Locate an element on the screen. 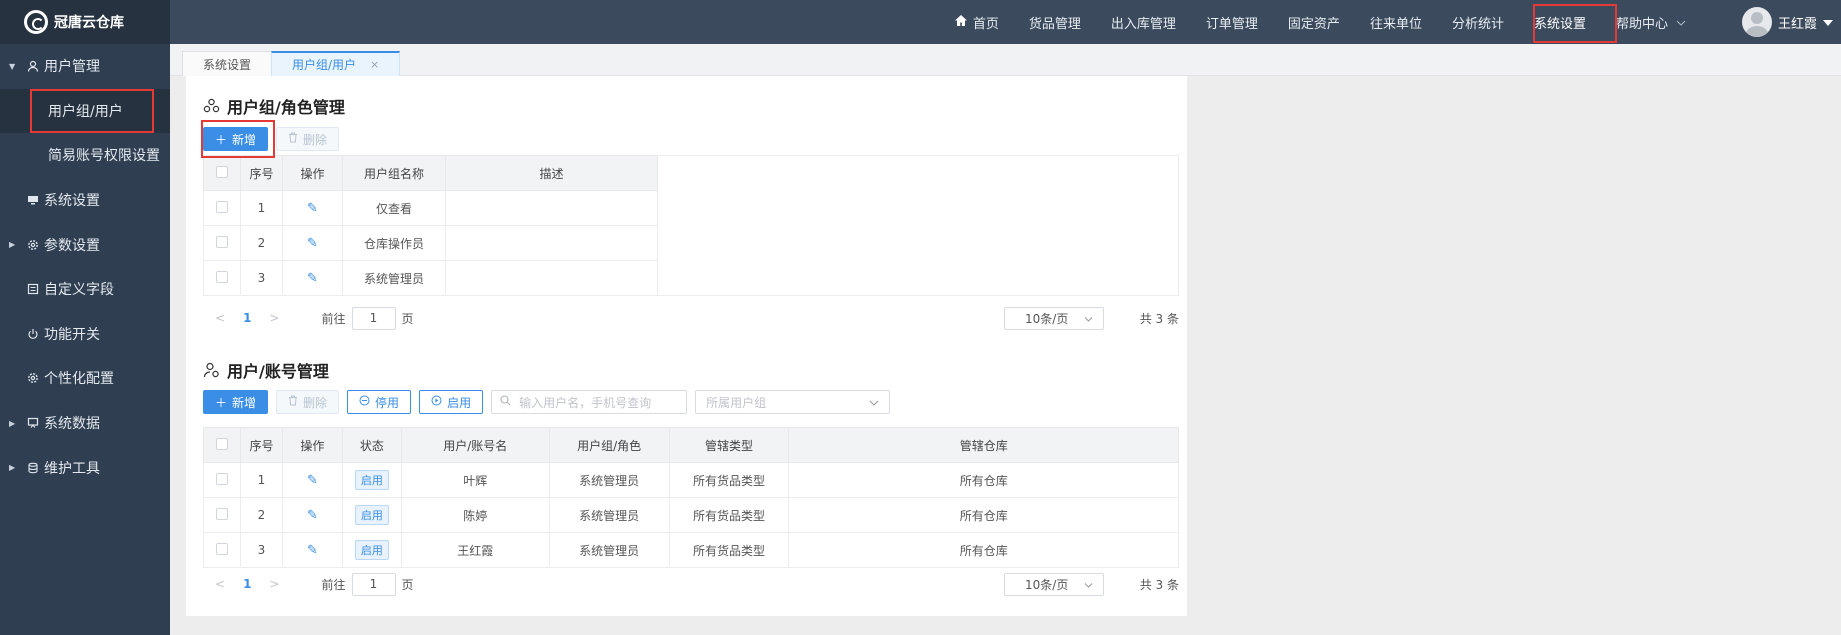  sidebar-item-feature-switch: 功能开关 is located at coordinates (85, 334).